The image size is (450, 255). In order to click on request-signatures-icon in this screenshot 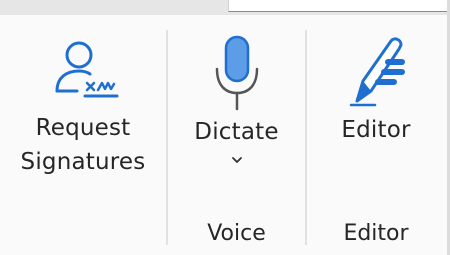, I will do `click(87, 69)`.